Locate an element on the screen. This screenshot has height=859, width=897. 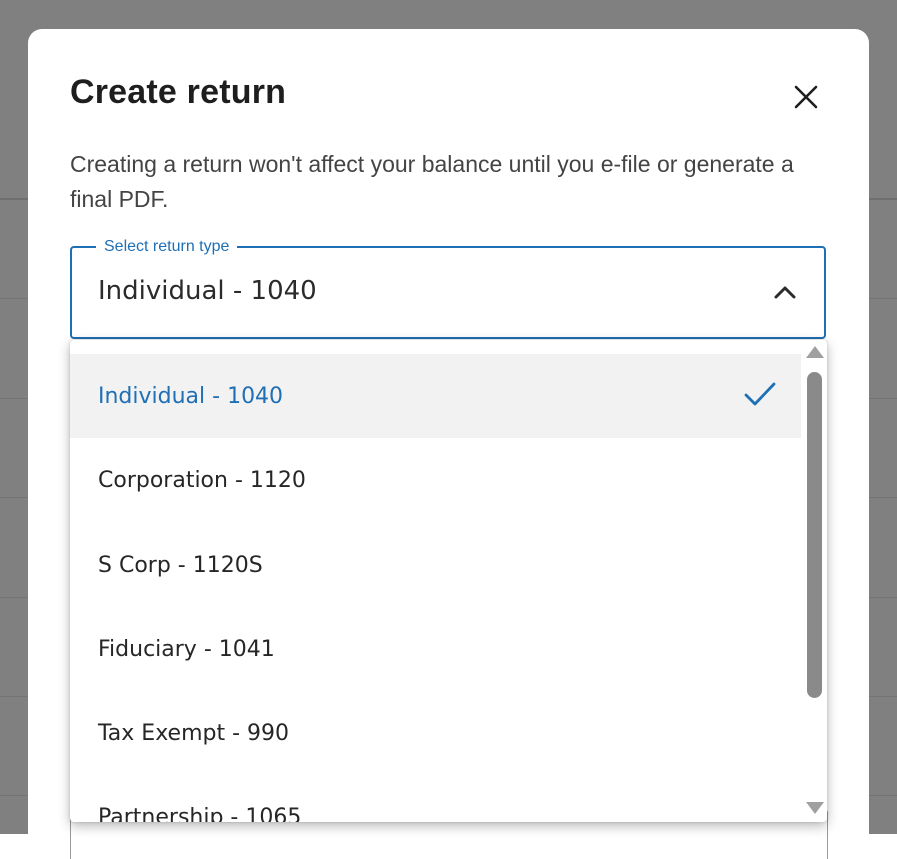
scroll-up-arrow-icon is located at coordinates (815, 352).